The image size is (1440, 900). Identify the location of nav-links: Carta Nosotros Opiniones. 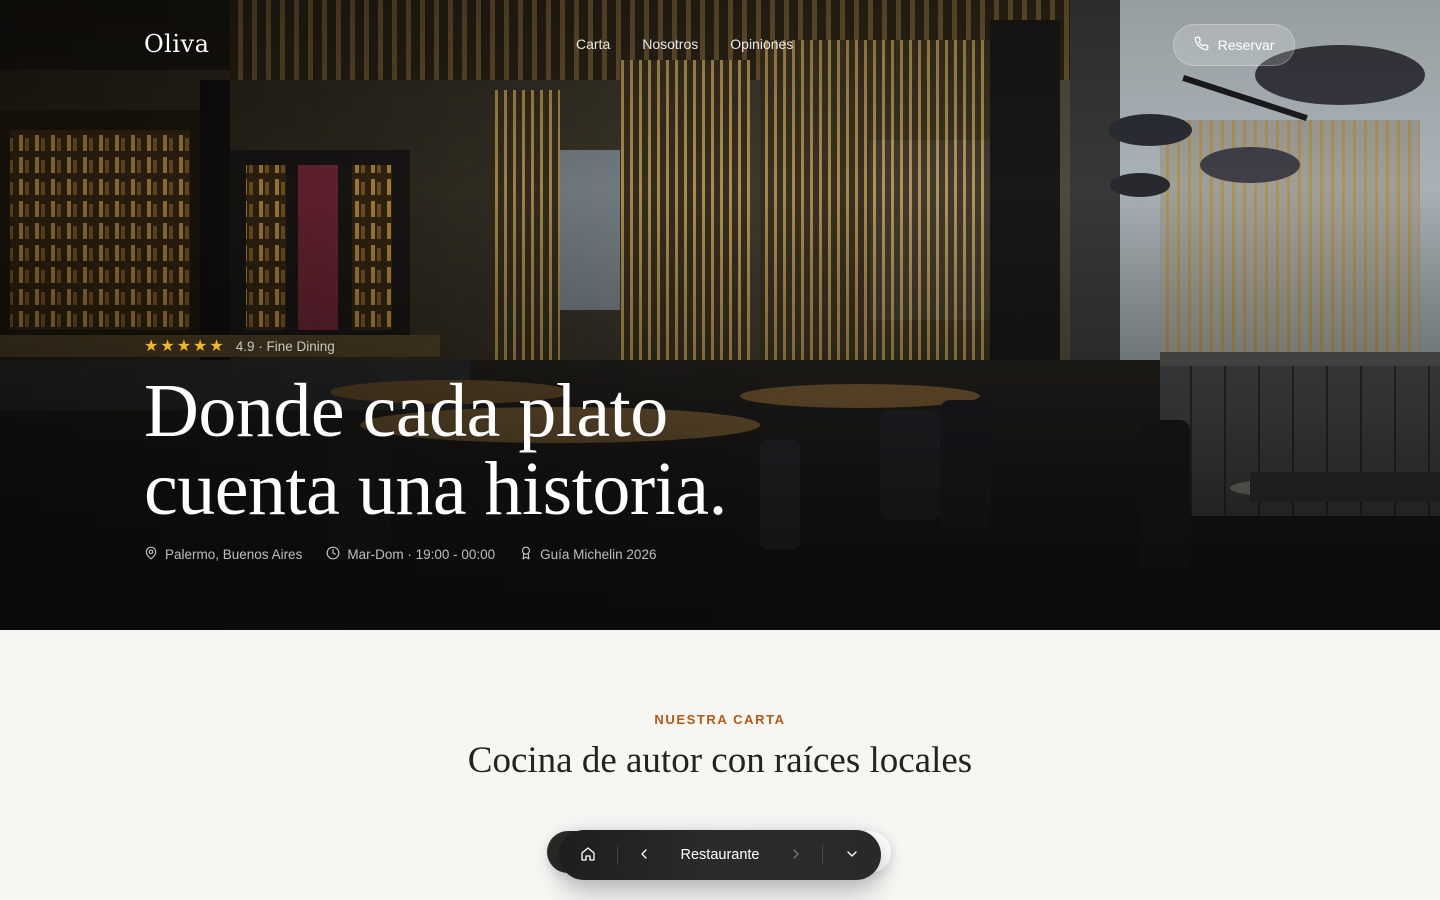
(684, 44).